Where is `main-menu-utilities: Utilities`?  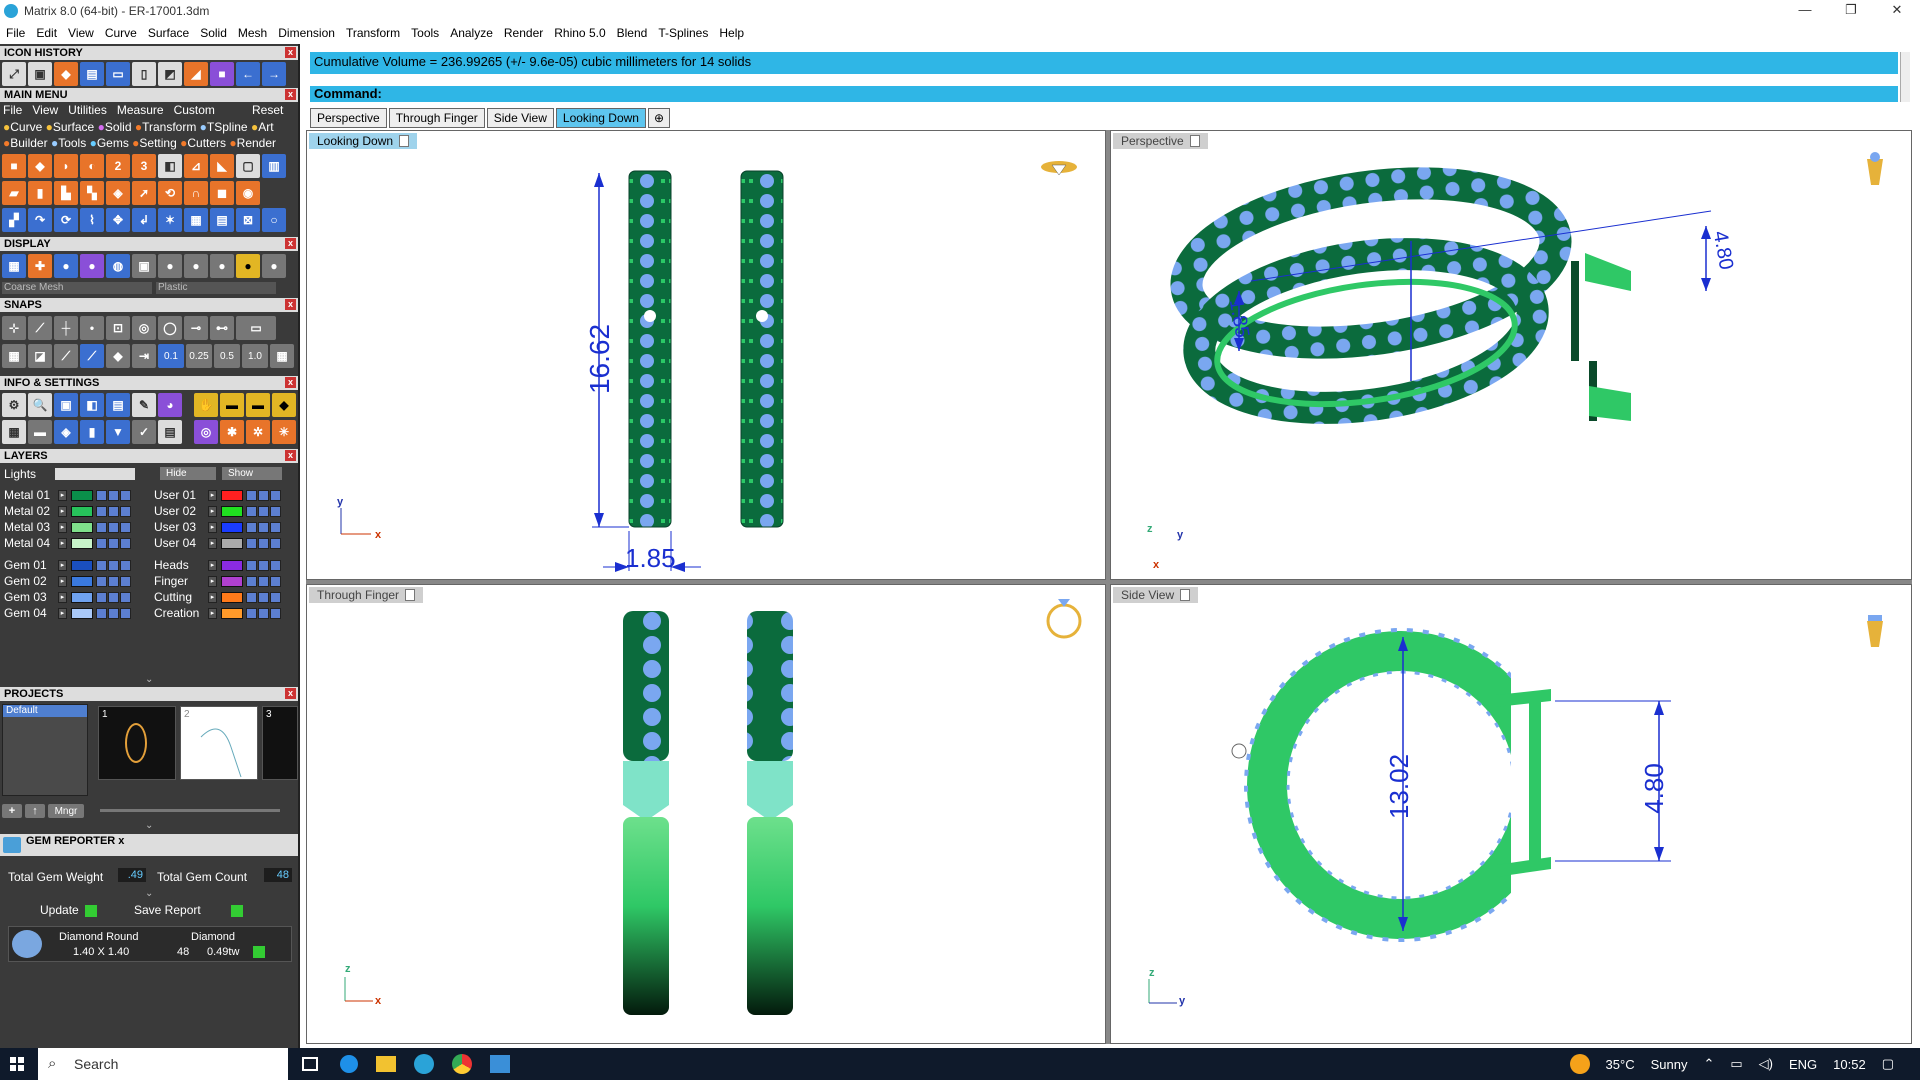 main-menu-utilities: Utilities is located at coordinates (87, 110).